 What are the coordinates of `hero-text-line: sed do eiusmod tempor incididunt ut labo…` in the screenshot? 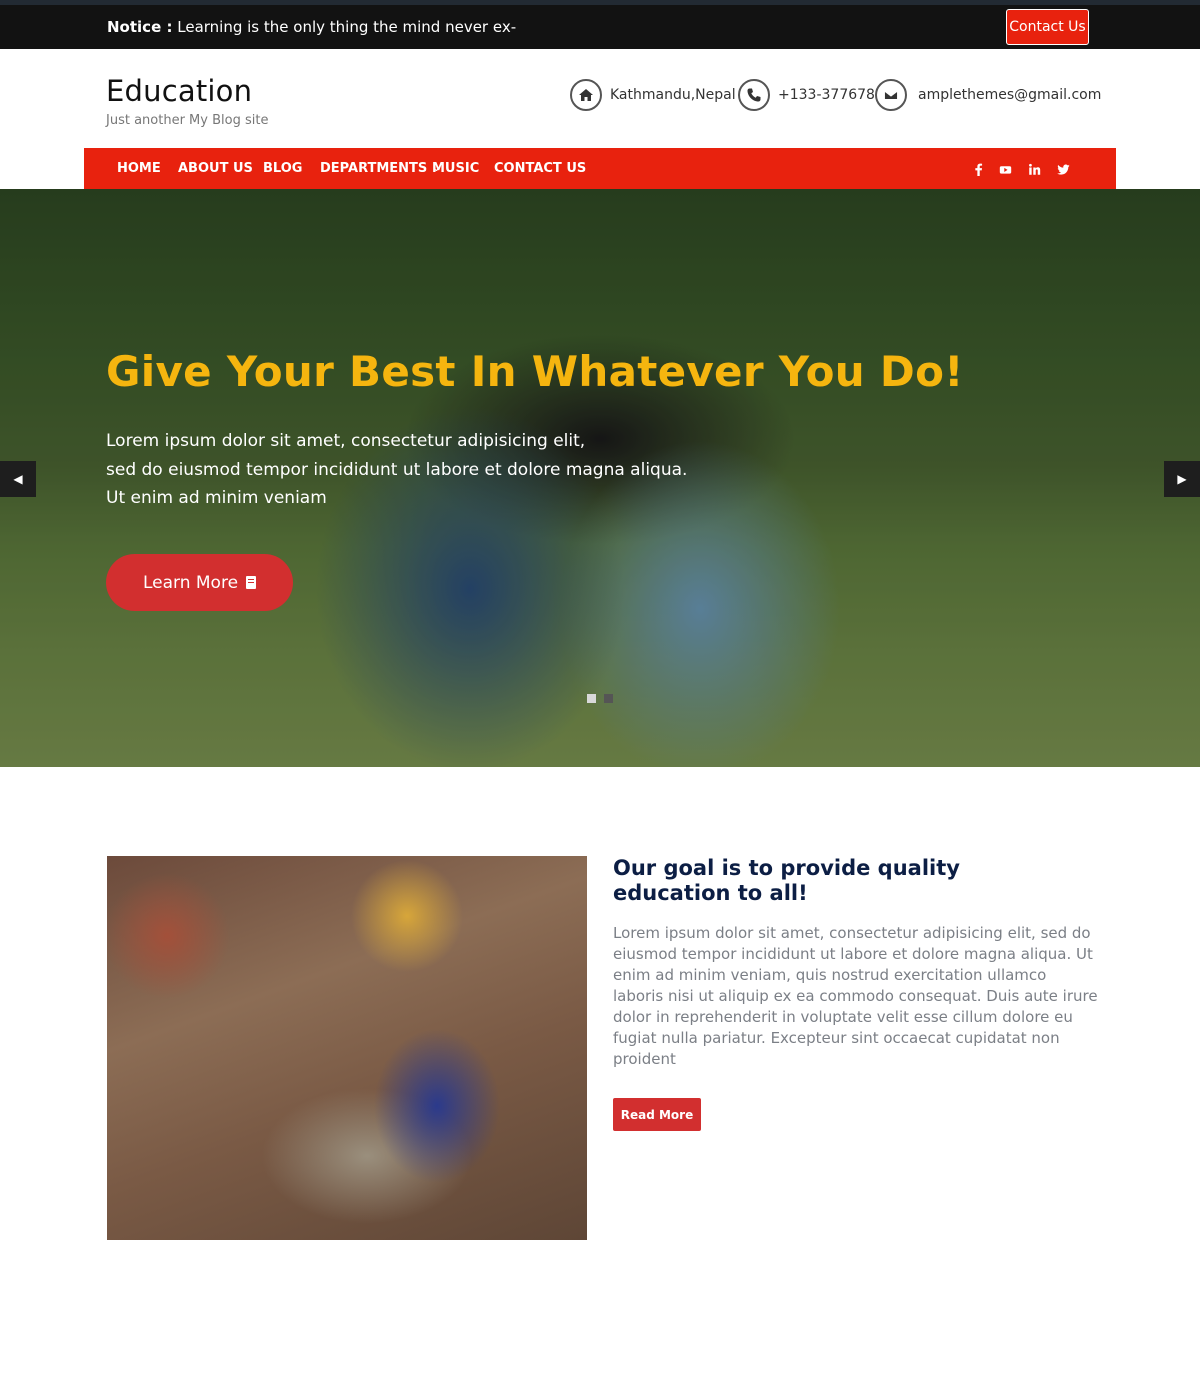 It's located at (397, 469).